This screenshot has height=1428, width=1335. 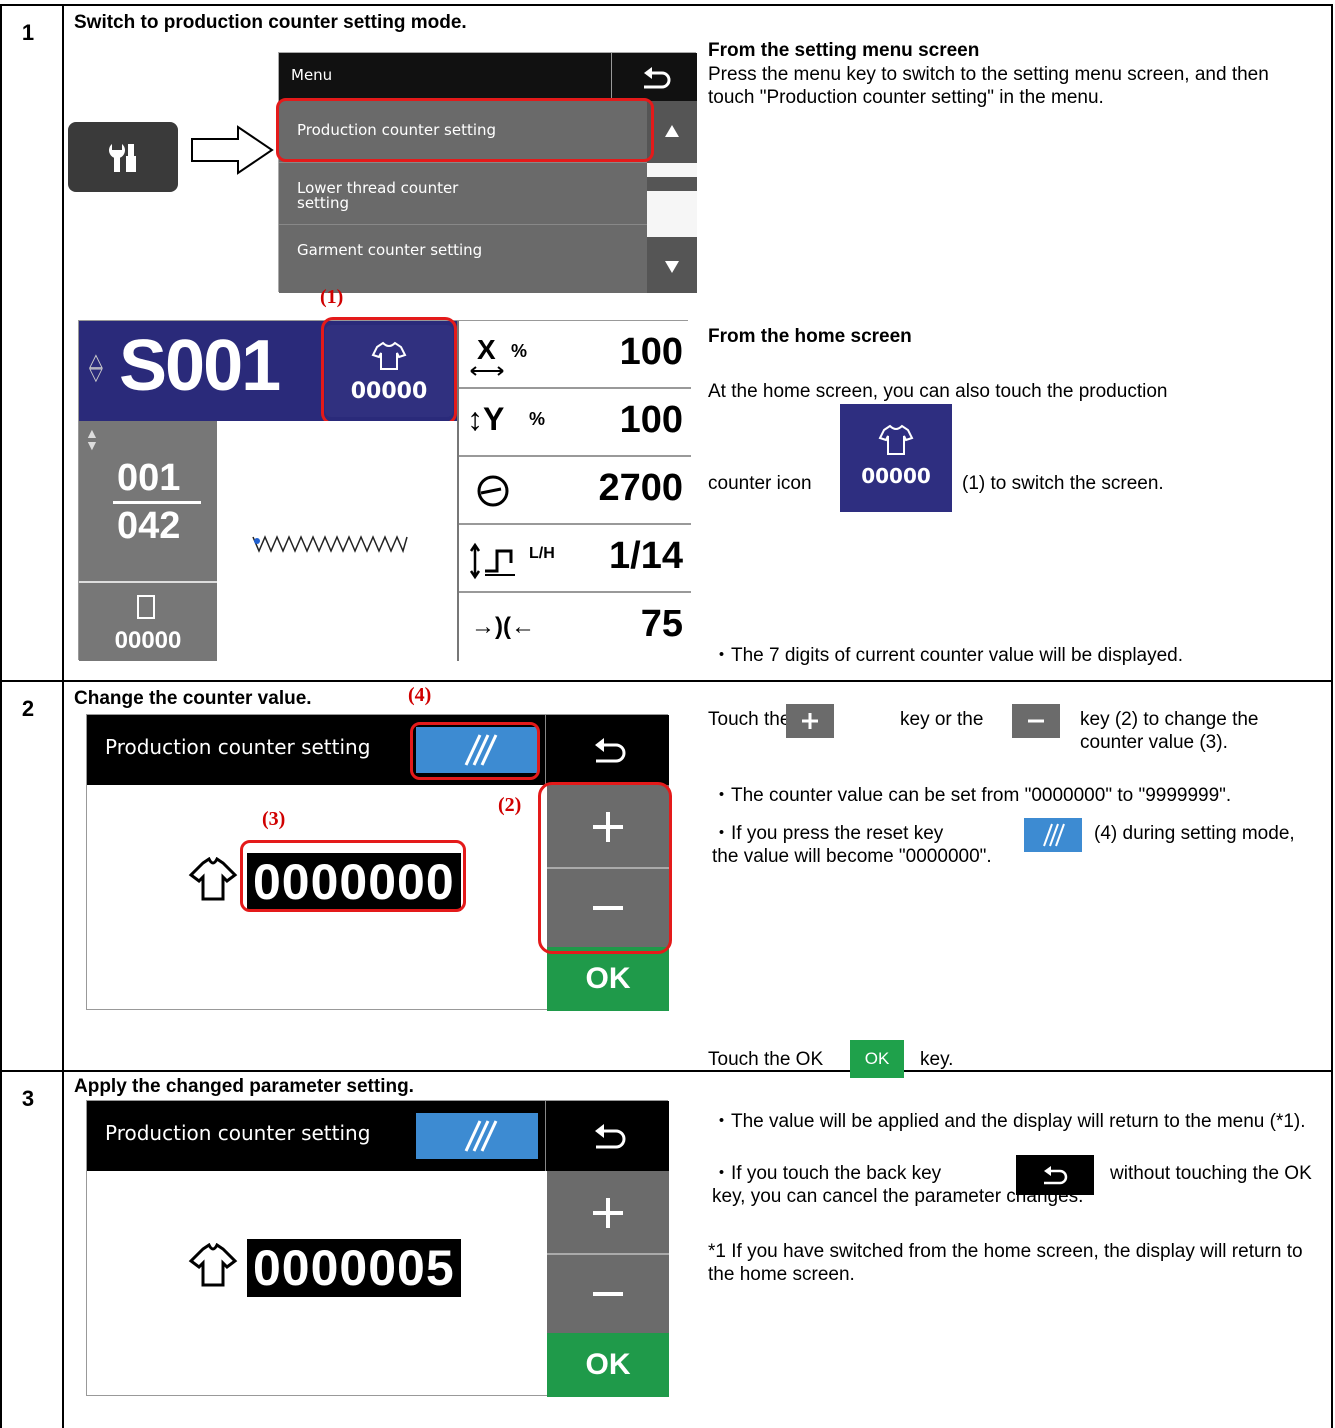 I want to click on from-home-text-3: (1) to switch the screen., so click(x=1063, y=483).